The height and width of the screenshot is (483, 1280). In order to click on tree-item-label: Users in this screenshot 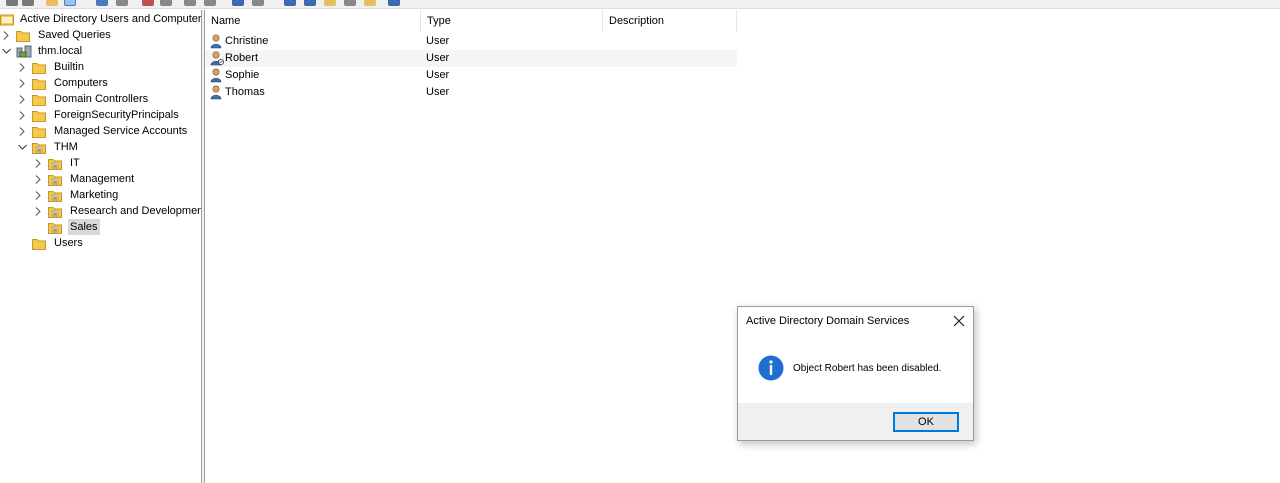, I will do `click(68, 243)`.